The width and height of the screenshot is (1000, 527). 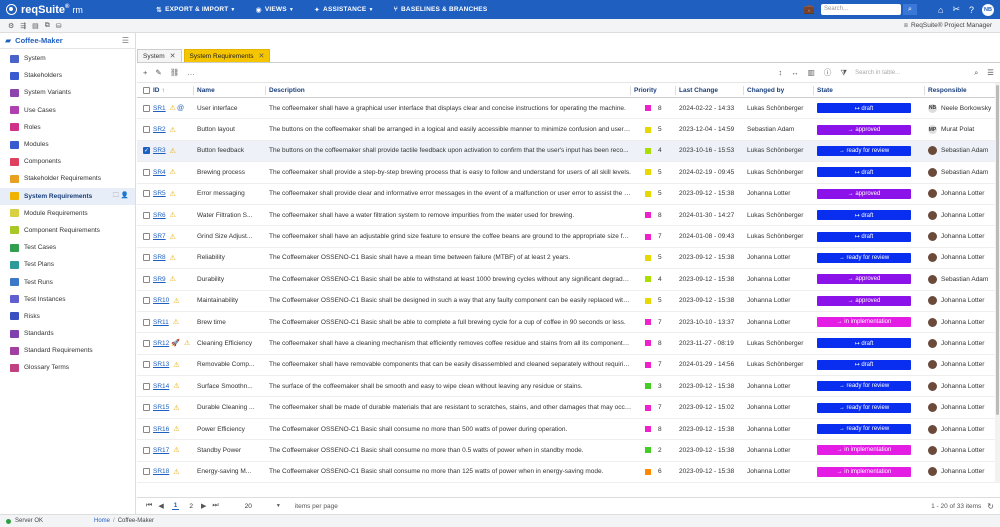 I want to click on requirement-id-link: SR12, so click(x=161, y=343).